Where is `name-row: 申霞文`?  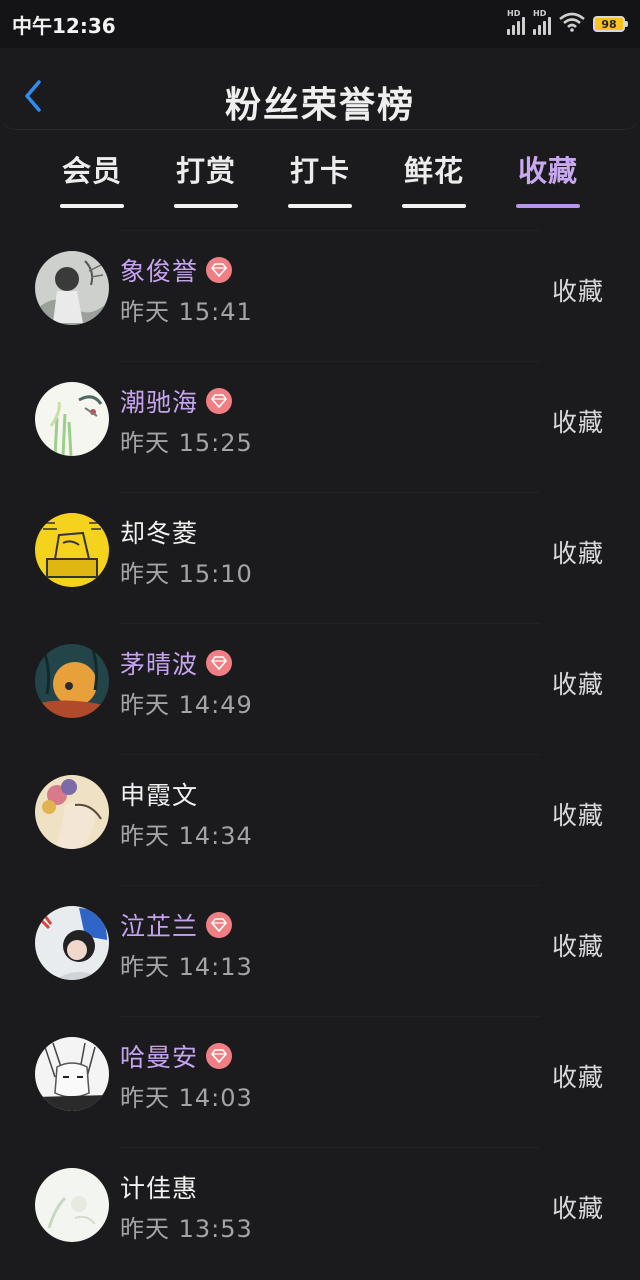 name-row: 申霞文 is located at coordinates (159, 794).